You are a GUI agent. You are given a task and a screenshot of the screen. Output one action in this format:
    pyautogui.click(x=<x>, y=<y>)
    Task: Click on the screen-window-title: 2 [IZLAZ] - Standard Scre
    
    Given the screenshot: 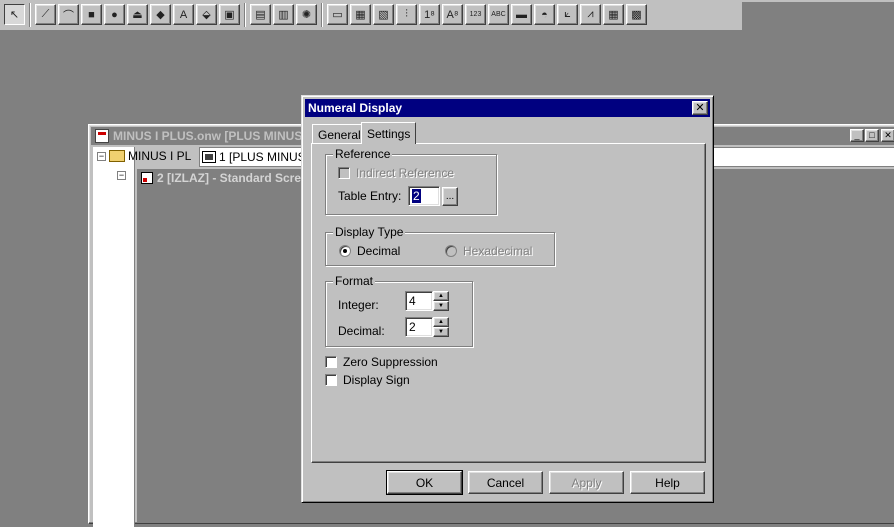 What is the action you would take?
    pyautogui.click(x=229, y=178)
    